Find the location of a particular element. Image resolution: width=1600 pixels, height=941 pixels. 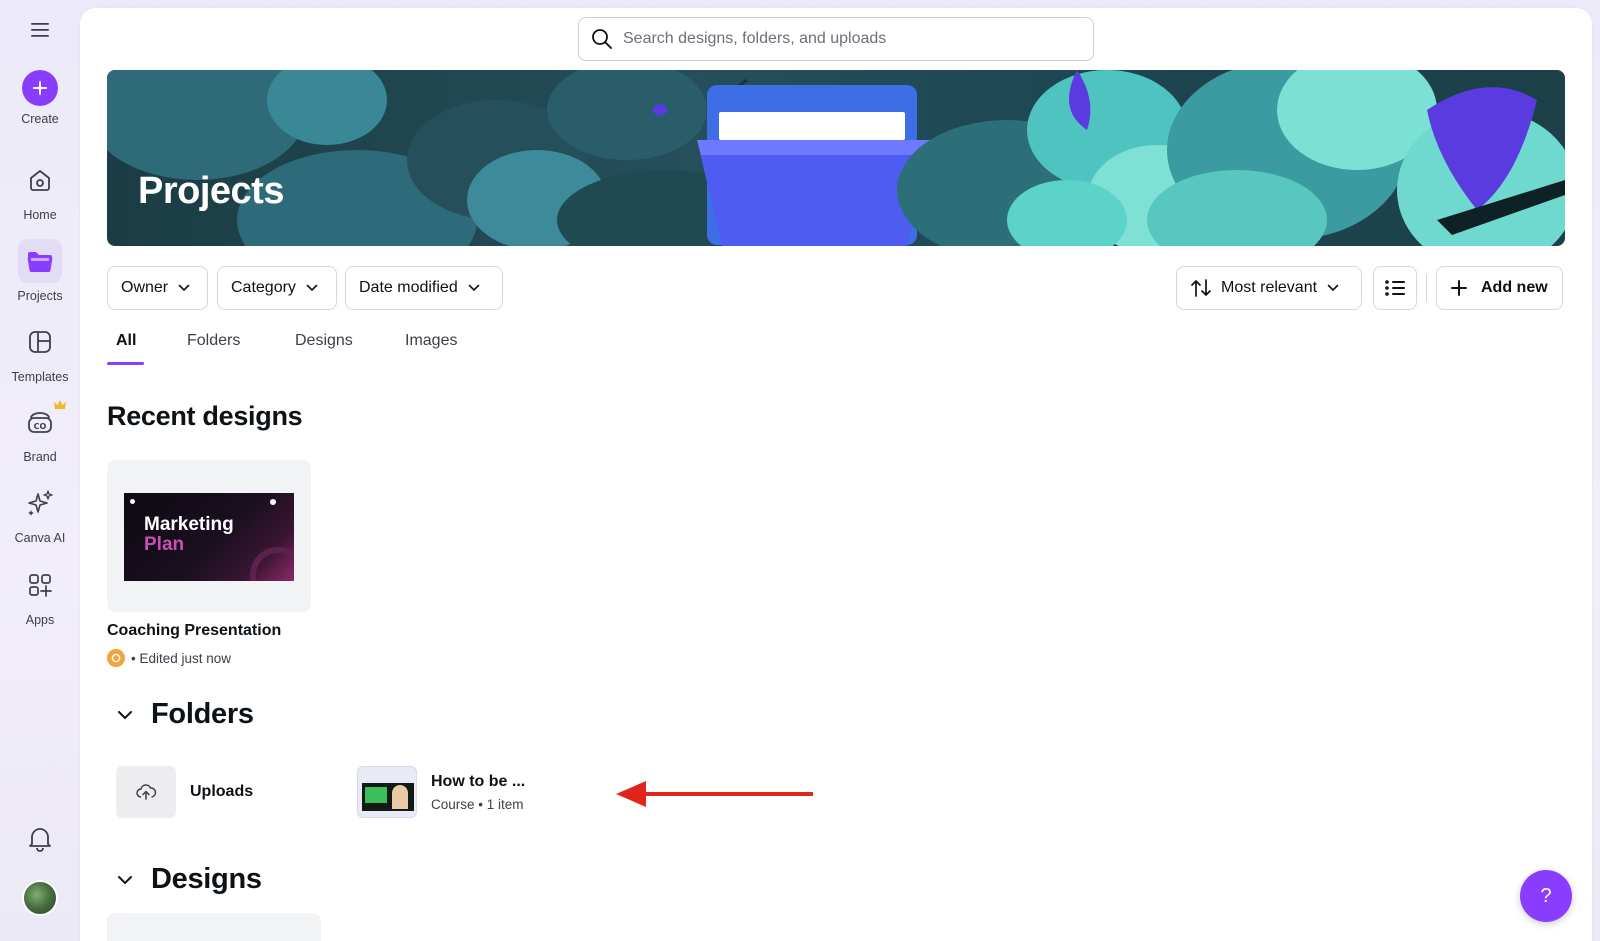

owner-filter: Owner is located at coordinates (157, 288).